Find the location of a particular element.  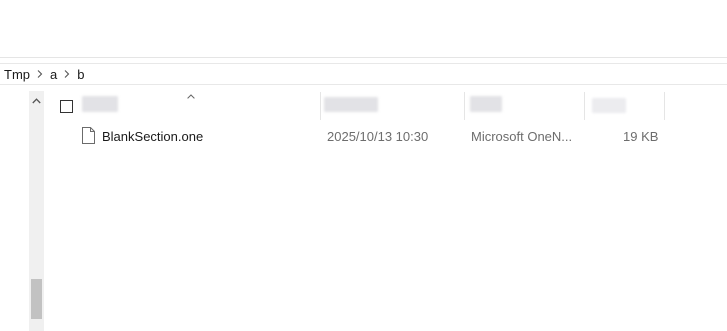

document-icon is located at coordinates (88, 135).